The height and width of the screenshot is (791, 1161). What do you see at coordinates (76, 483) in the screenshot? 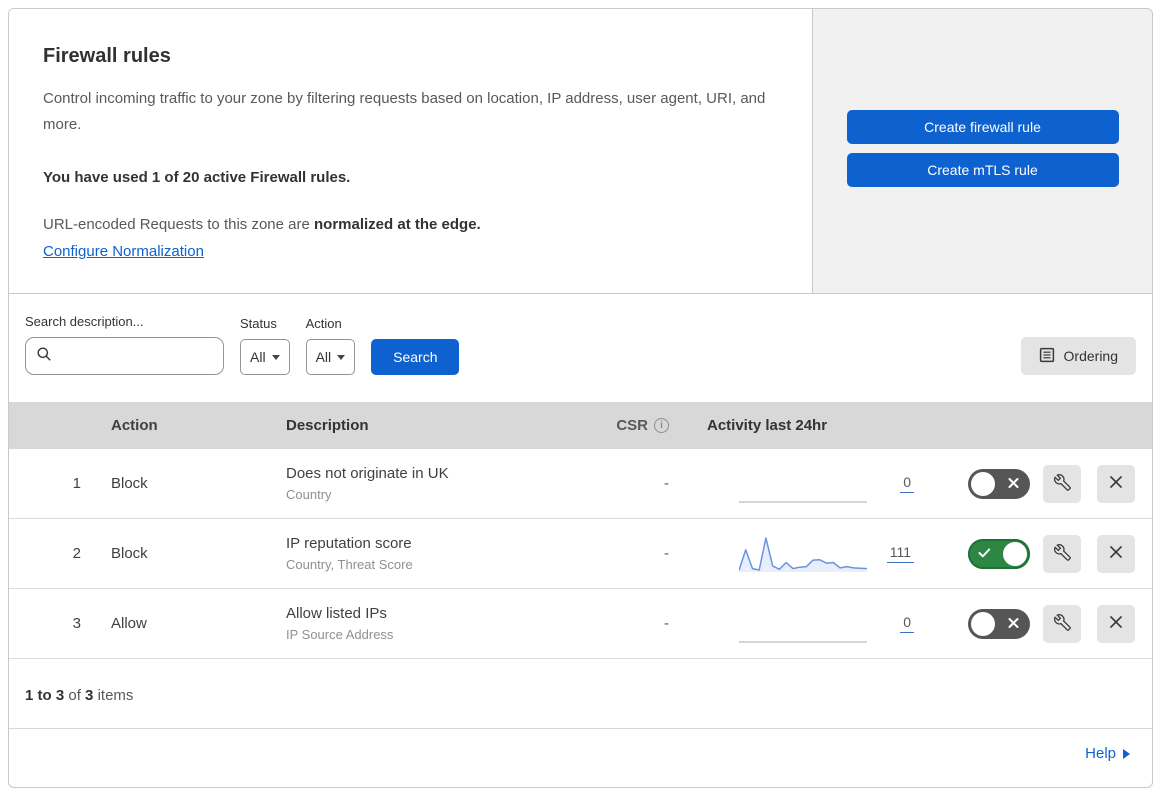
I see `rule-priority: 1` at bounding box center [76, 483].